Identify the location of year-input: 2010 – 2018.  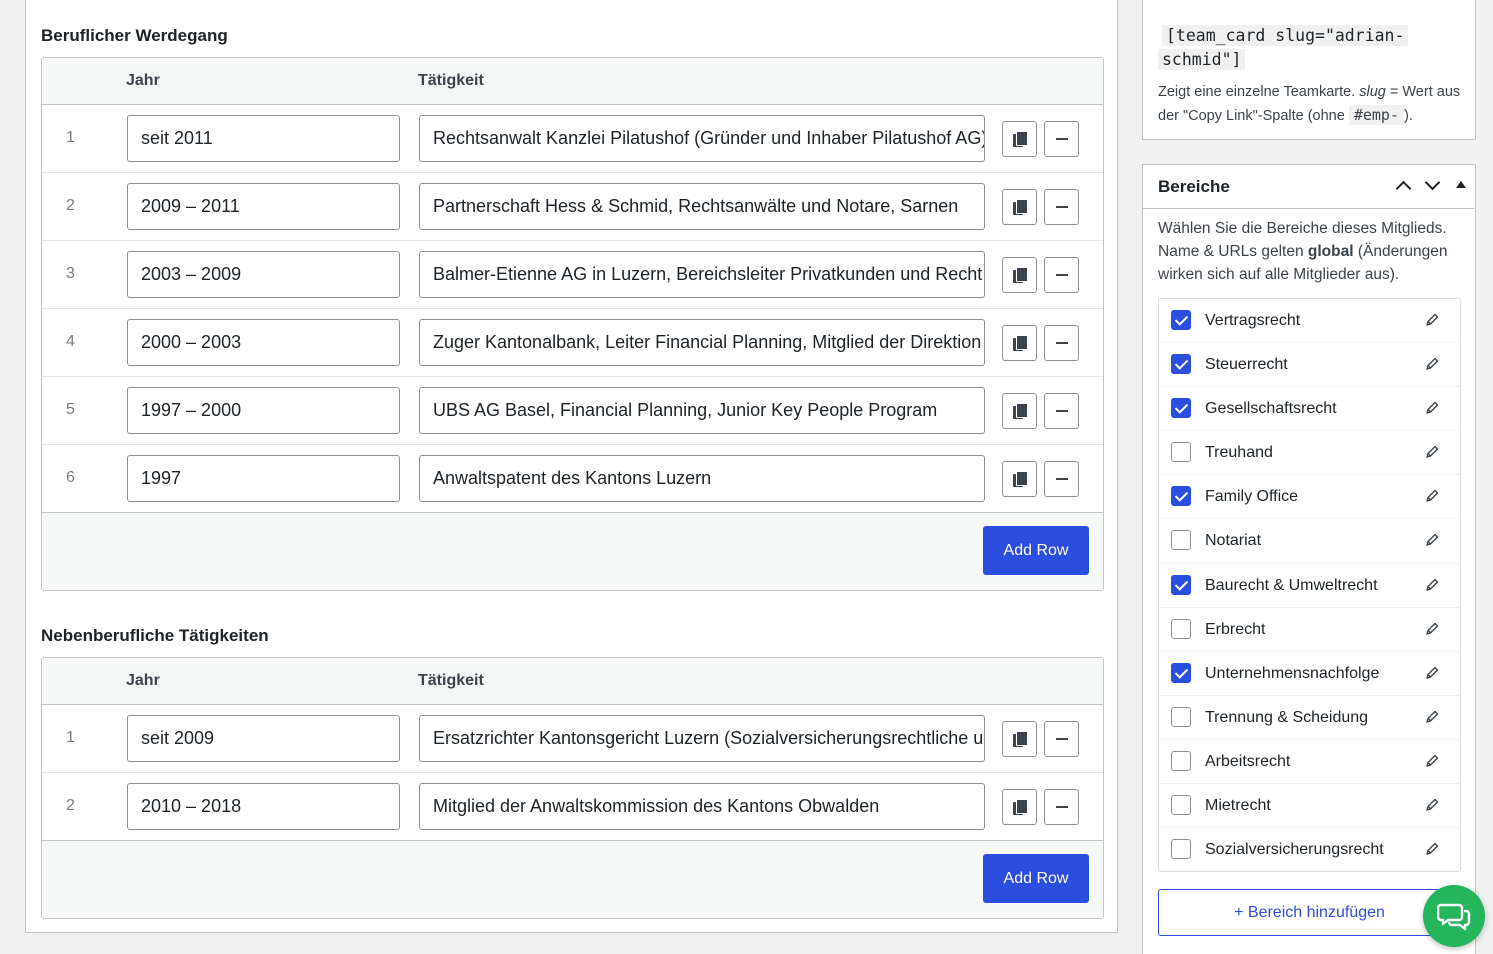
(263, 806).